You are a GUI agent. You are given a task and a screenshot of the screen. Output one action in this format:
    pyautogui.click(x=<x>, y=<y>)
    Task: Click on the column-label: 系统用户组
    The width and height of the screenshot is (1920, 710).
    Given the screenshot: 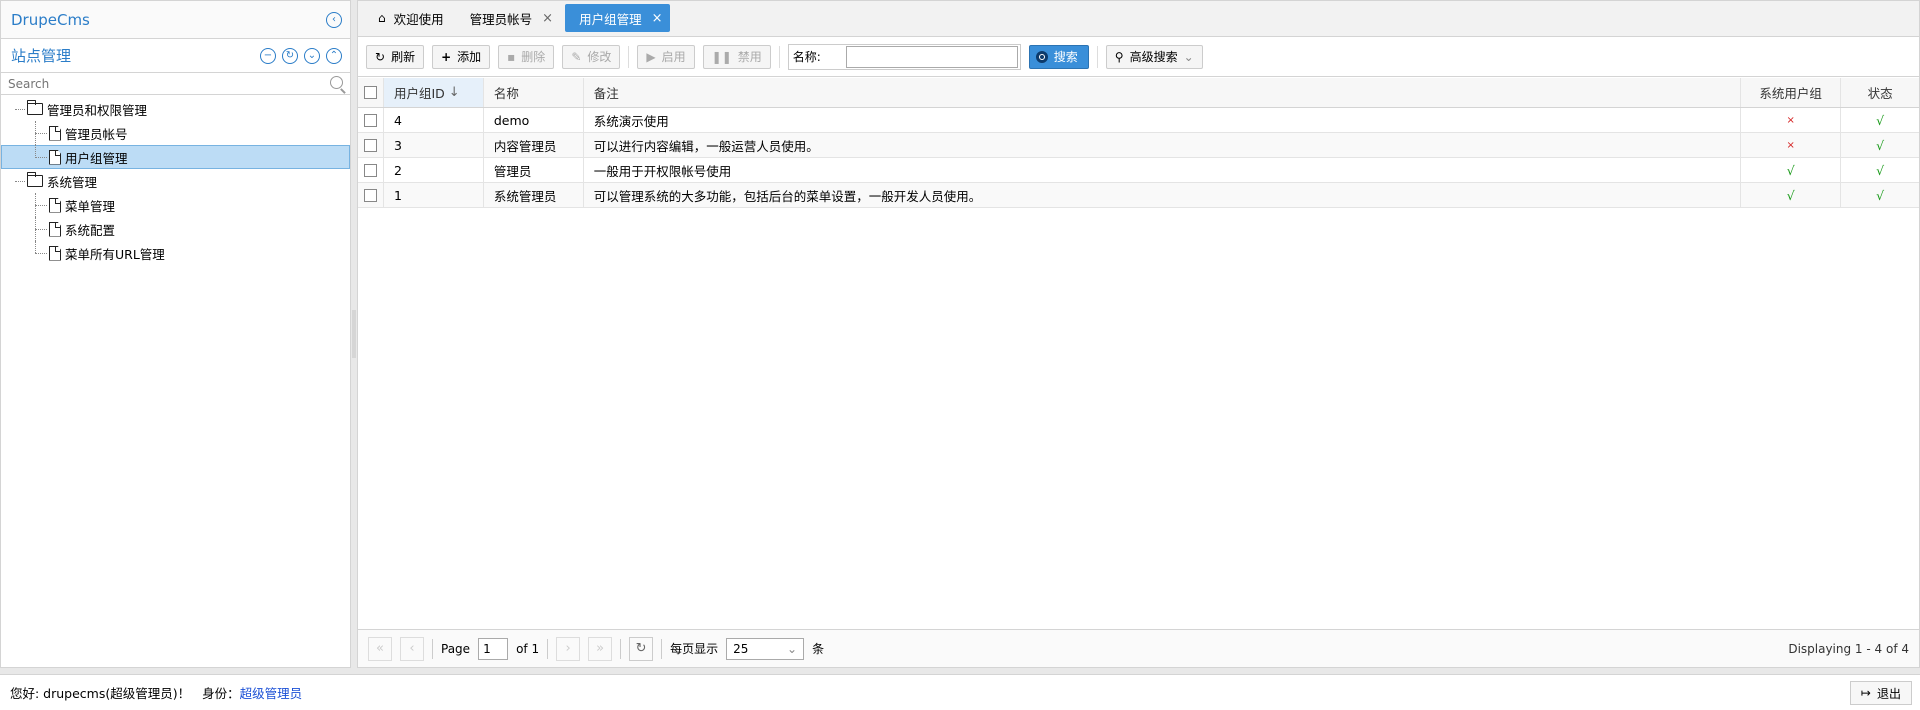 What is the action you would take?
    pyautogui.click(x=1790, y=93)
    